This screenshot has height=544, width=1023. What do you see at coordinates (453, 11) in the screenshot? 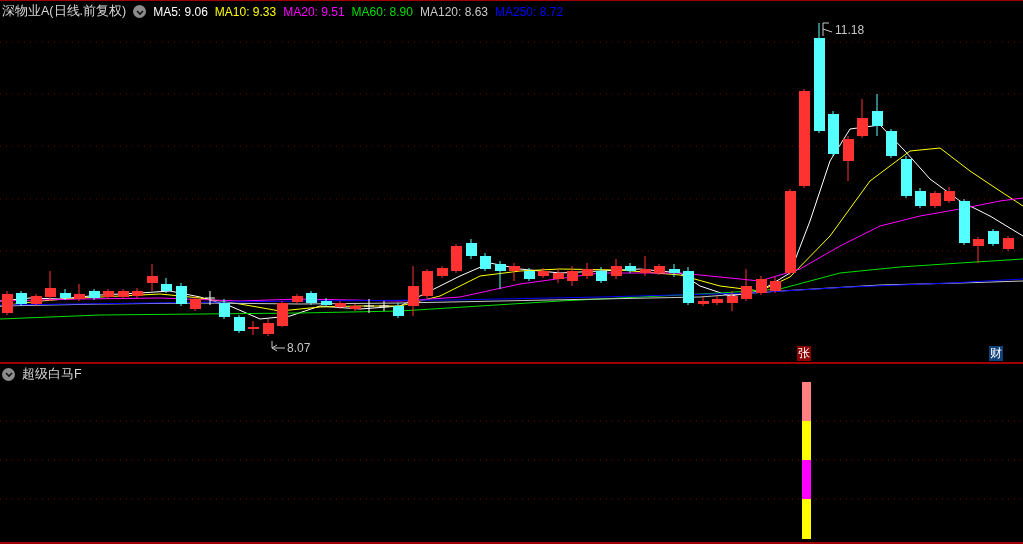
I see `moving-average-reading: MA120: 8.63` at bounding box center [453, 11].